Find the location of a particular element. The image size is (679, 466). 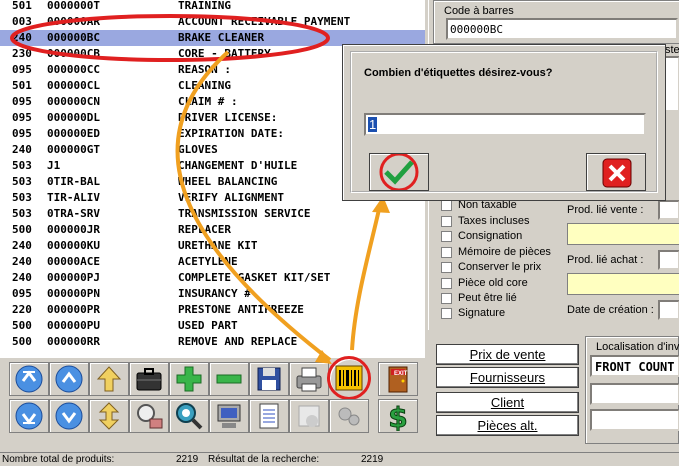

computer-button is located at coordinates (229, 416).